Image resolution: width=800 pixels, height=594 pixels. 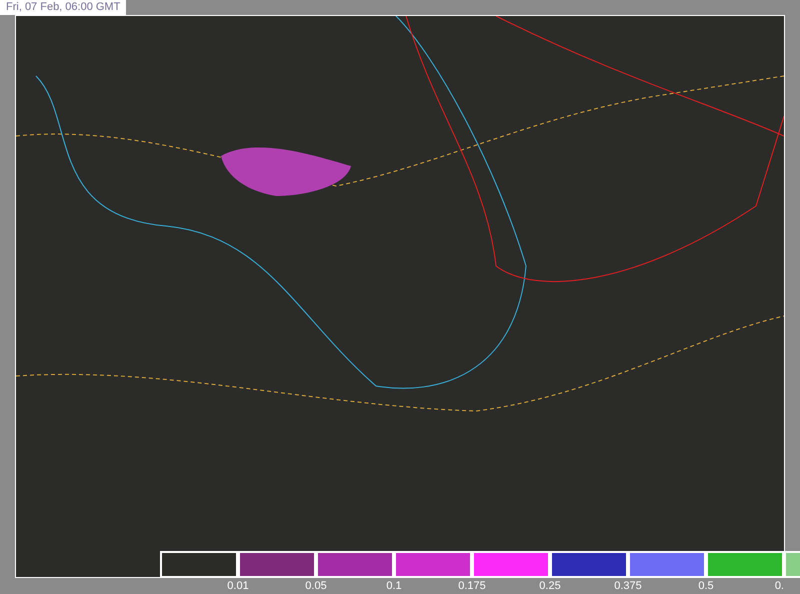 I want to click on legend-label: 0.05, so click(x=316, y=586).